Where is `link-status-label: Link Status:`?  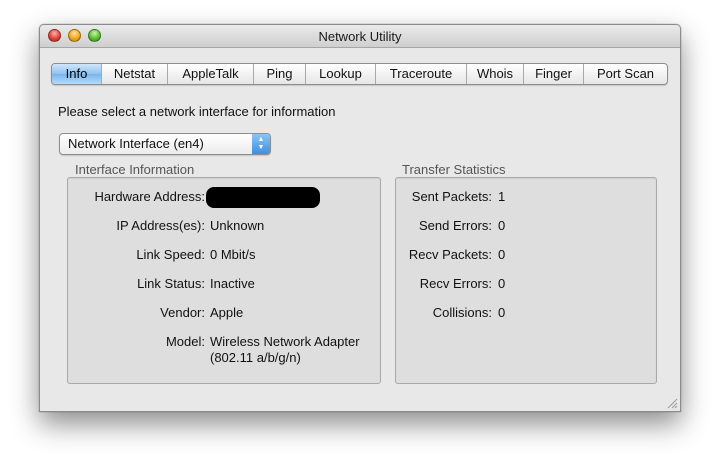
link-status-label: Link Status: is located at coordinates (171, 283).